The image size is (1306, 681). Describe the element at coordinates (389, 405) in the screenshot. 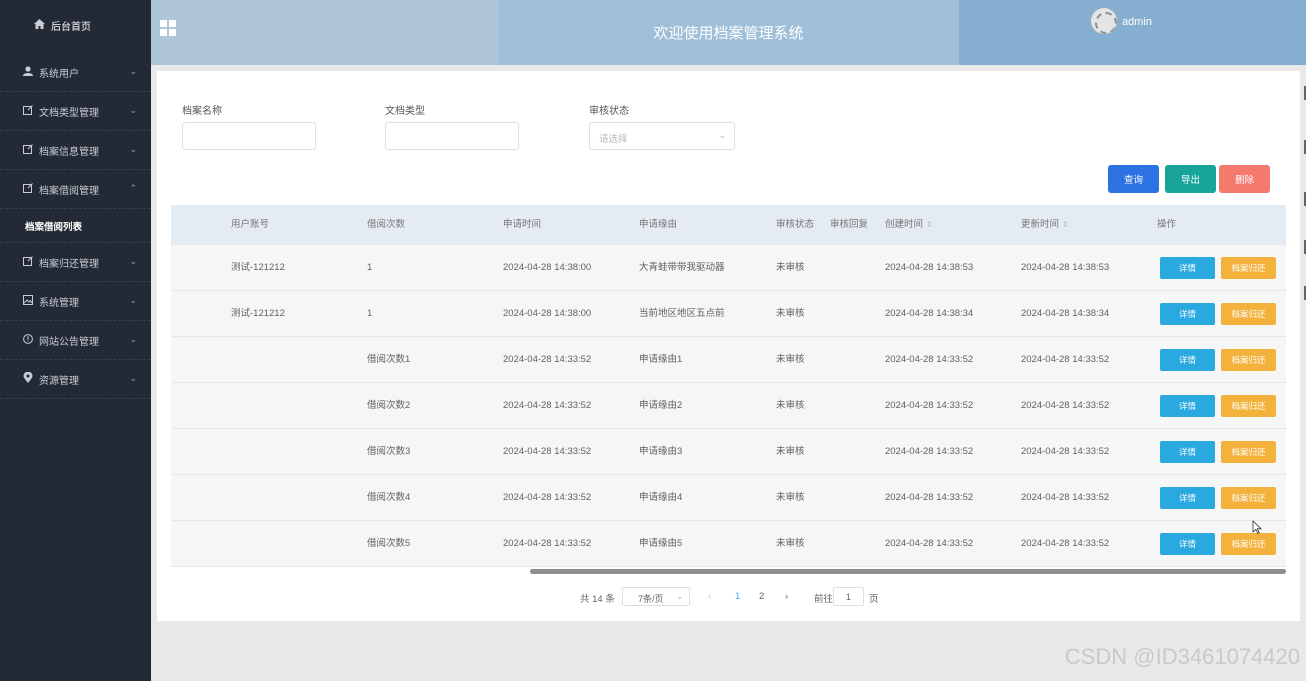

I see `cell-count: 借阅次数2` at that location.